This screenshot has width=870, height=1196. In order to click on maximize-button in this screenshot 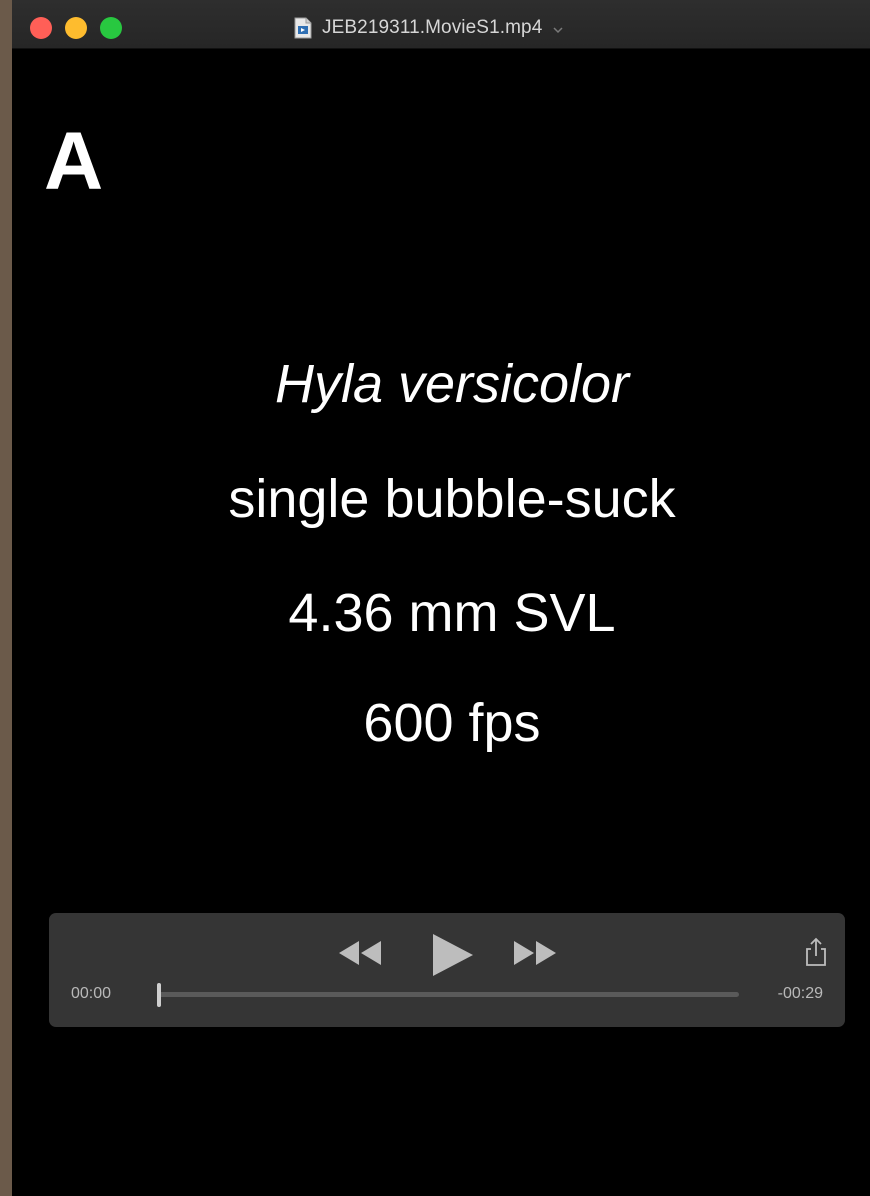, I will do `click(111, 28)`.